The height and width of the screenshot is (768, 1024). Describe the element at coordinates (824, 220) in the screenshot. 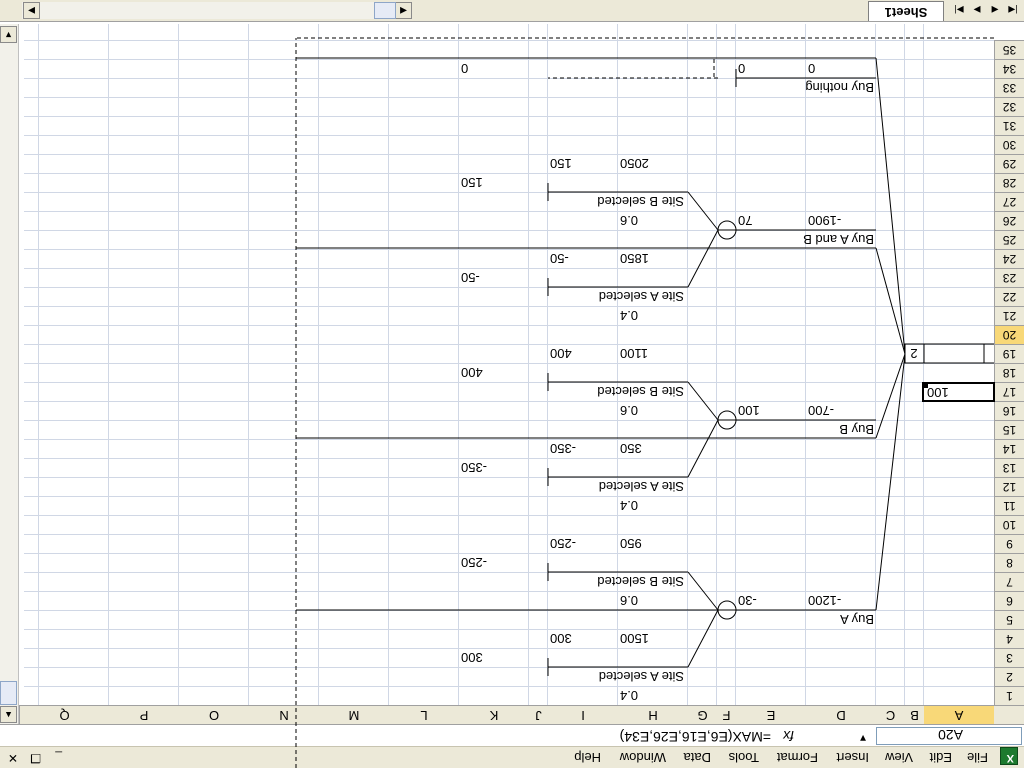

I see `branch-cost: -1900` at that location.